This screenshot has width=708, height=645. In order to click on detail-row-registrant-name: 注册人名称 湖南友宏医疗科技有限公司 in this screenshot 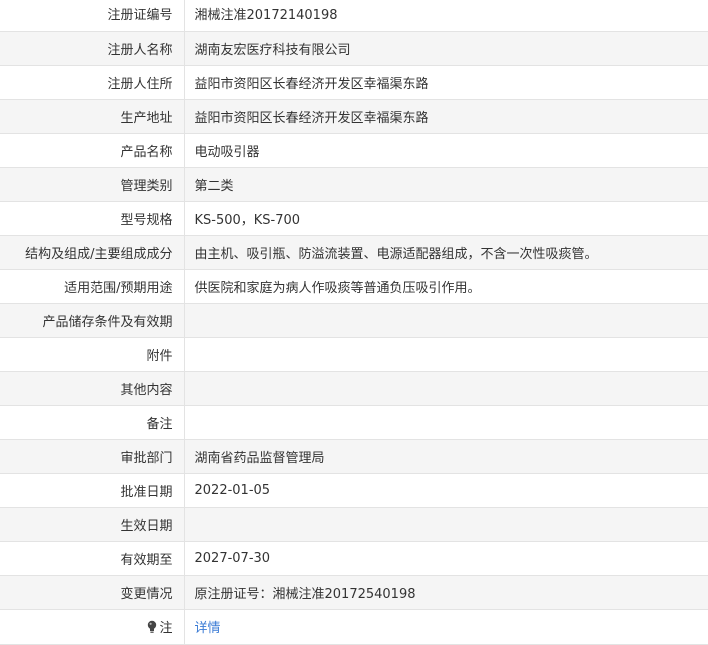, I will do `click(354, 48)`.